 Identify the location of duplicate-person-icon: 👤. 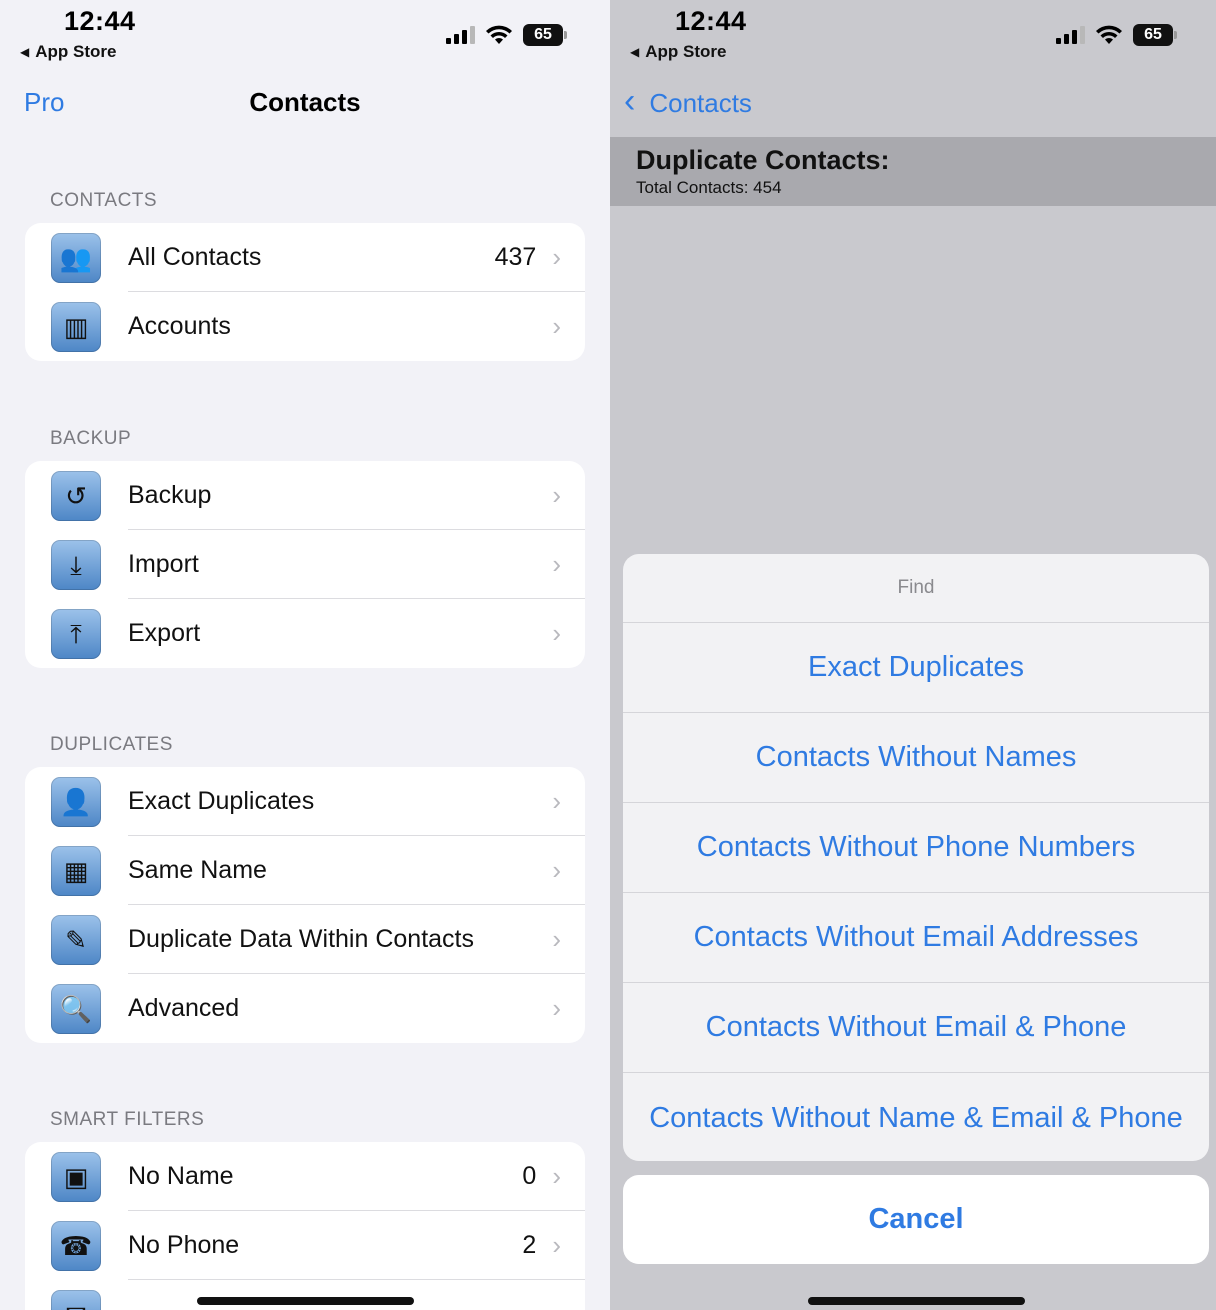
(76, 801).